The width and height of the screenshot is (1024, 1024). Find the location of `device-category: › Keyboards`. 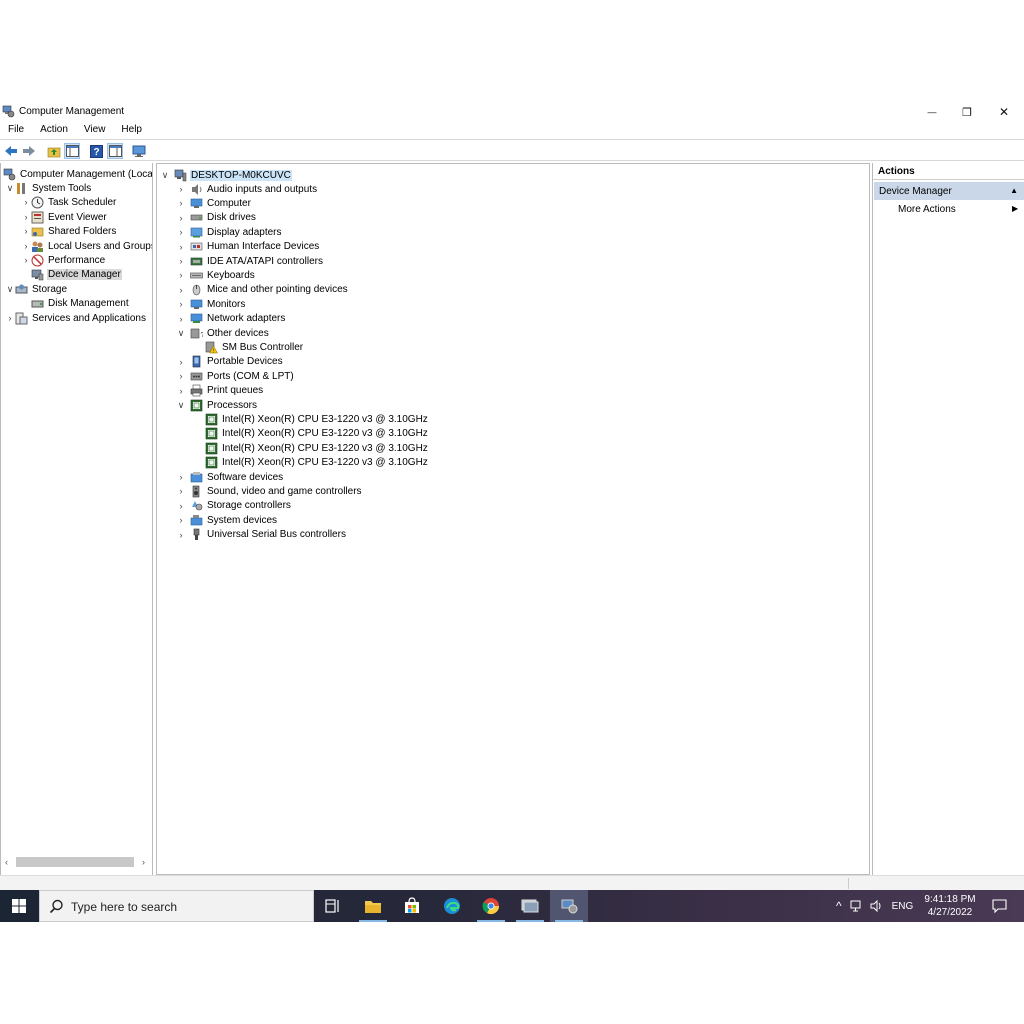

device-category: › Keyboards is located at coordinates (216, 275).